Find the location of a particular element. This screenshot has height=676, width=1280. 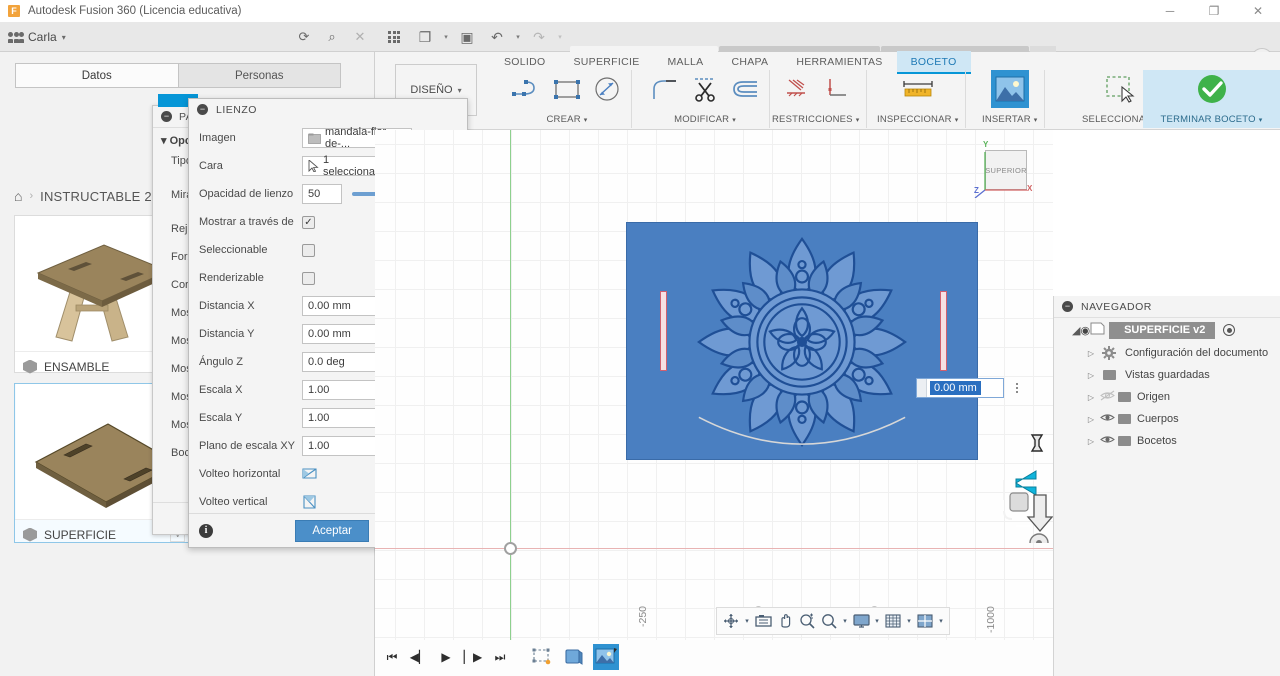

orbit-chevron-down-icon: ▾ is located at coordinates (747, 621).